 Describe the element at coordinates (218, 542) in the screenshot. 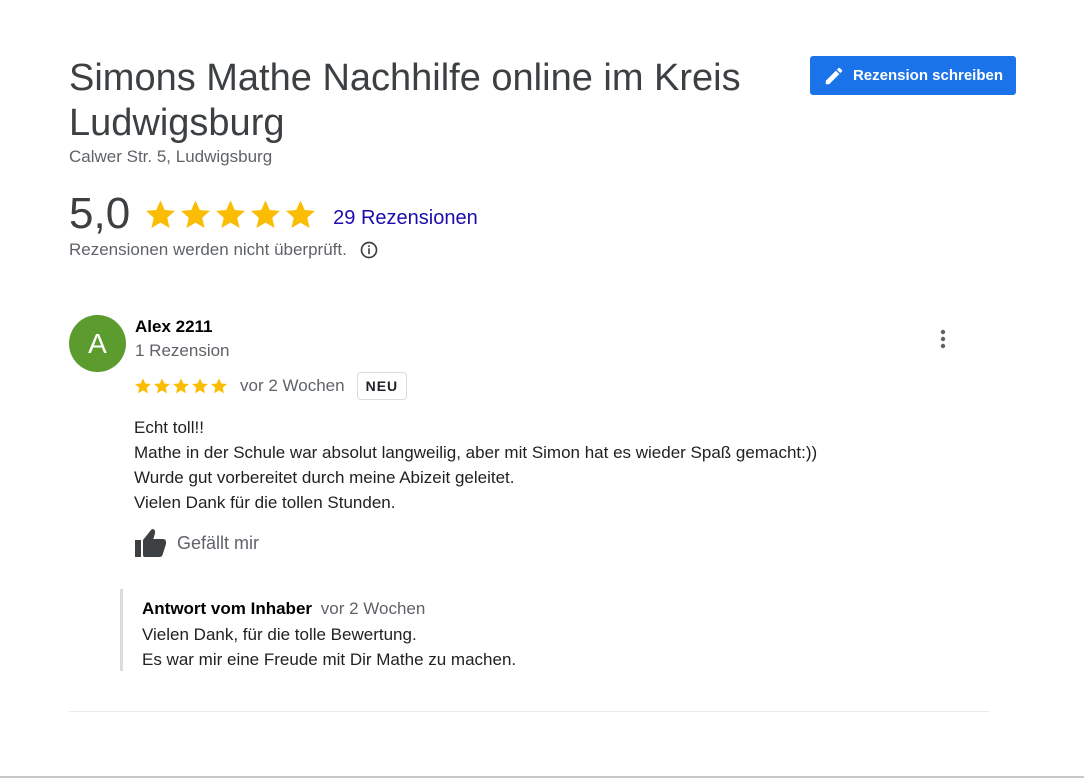

I see `like-label: Gefällt mir` at that location.